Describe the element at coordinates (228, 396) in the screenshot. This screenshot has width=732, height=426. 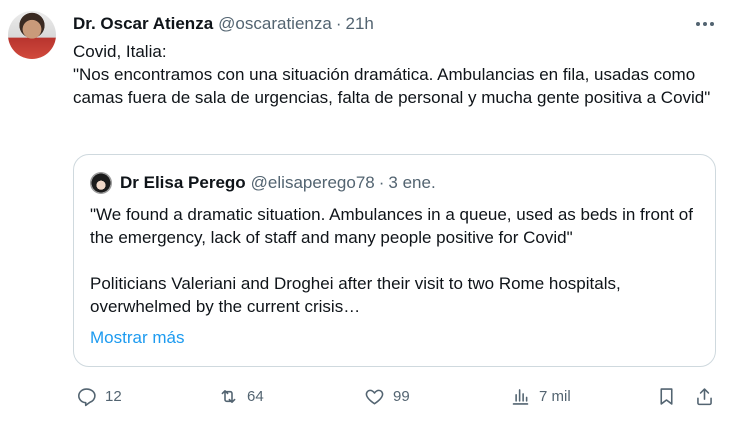
I see `retweet-icon` at that location.